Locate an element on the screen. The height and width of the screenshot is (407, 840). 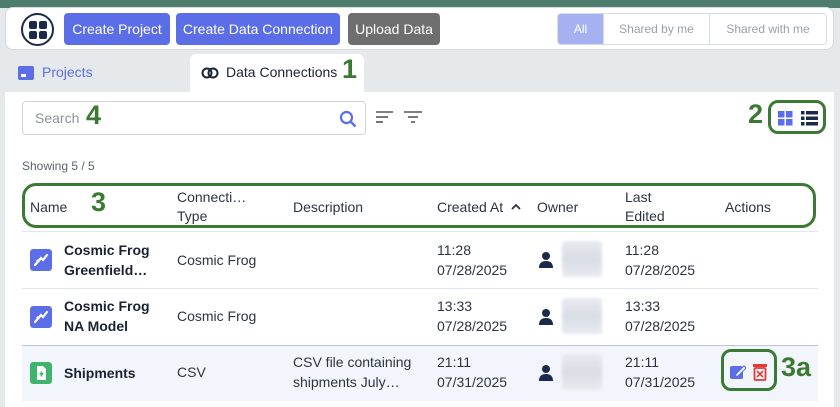
search-icon is located at coordinates (348, 119).